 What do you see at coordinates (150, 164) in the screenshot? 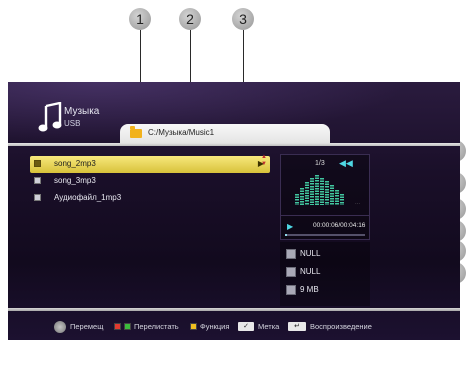
I see `list-item: song_2mp3 ▶` at bounding box center [150, 164].